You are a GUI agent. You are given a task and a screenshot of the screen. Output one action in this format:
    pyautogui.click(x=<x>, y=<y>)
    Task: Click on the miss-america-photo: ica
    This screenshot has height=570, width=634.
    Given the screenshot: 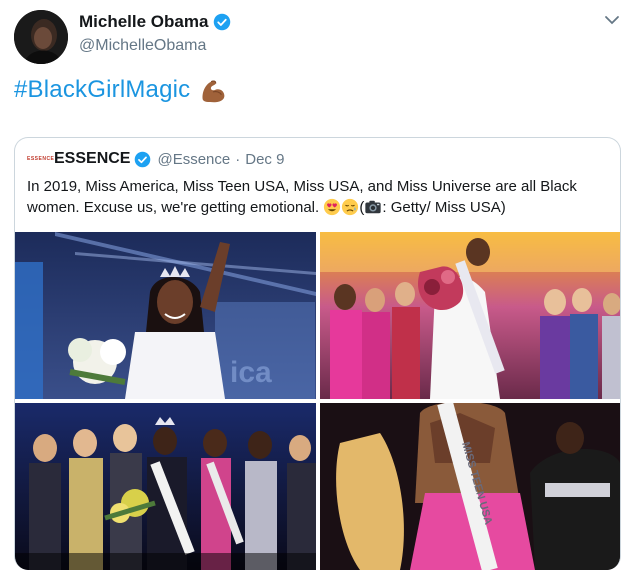 What is the action you would take?
    pyautogui.click(x=165, y=315)
    